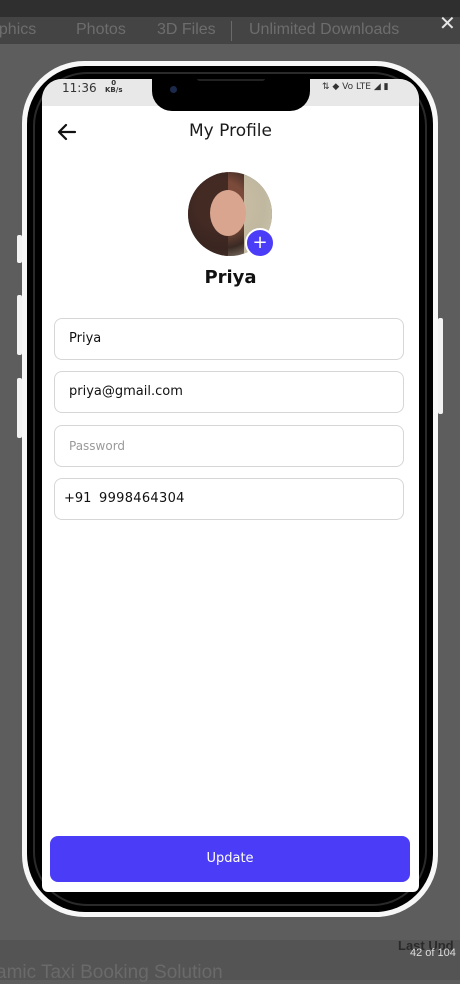 This screenshot has height=984, width=460. I want to click on email-field-value: priya@gmail.com, so click(126, 391).